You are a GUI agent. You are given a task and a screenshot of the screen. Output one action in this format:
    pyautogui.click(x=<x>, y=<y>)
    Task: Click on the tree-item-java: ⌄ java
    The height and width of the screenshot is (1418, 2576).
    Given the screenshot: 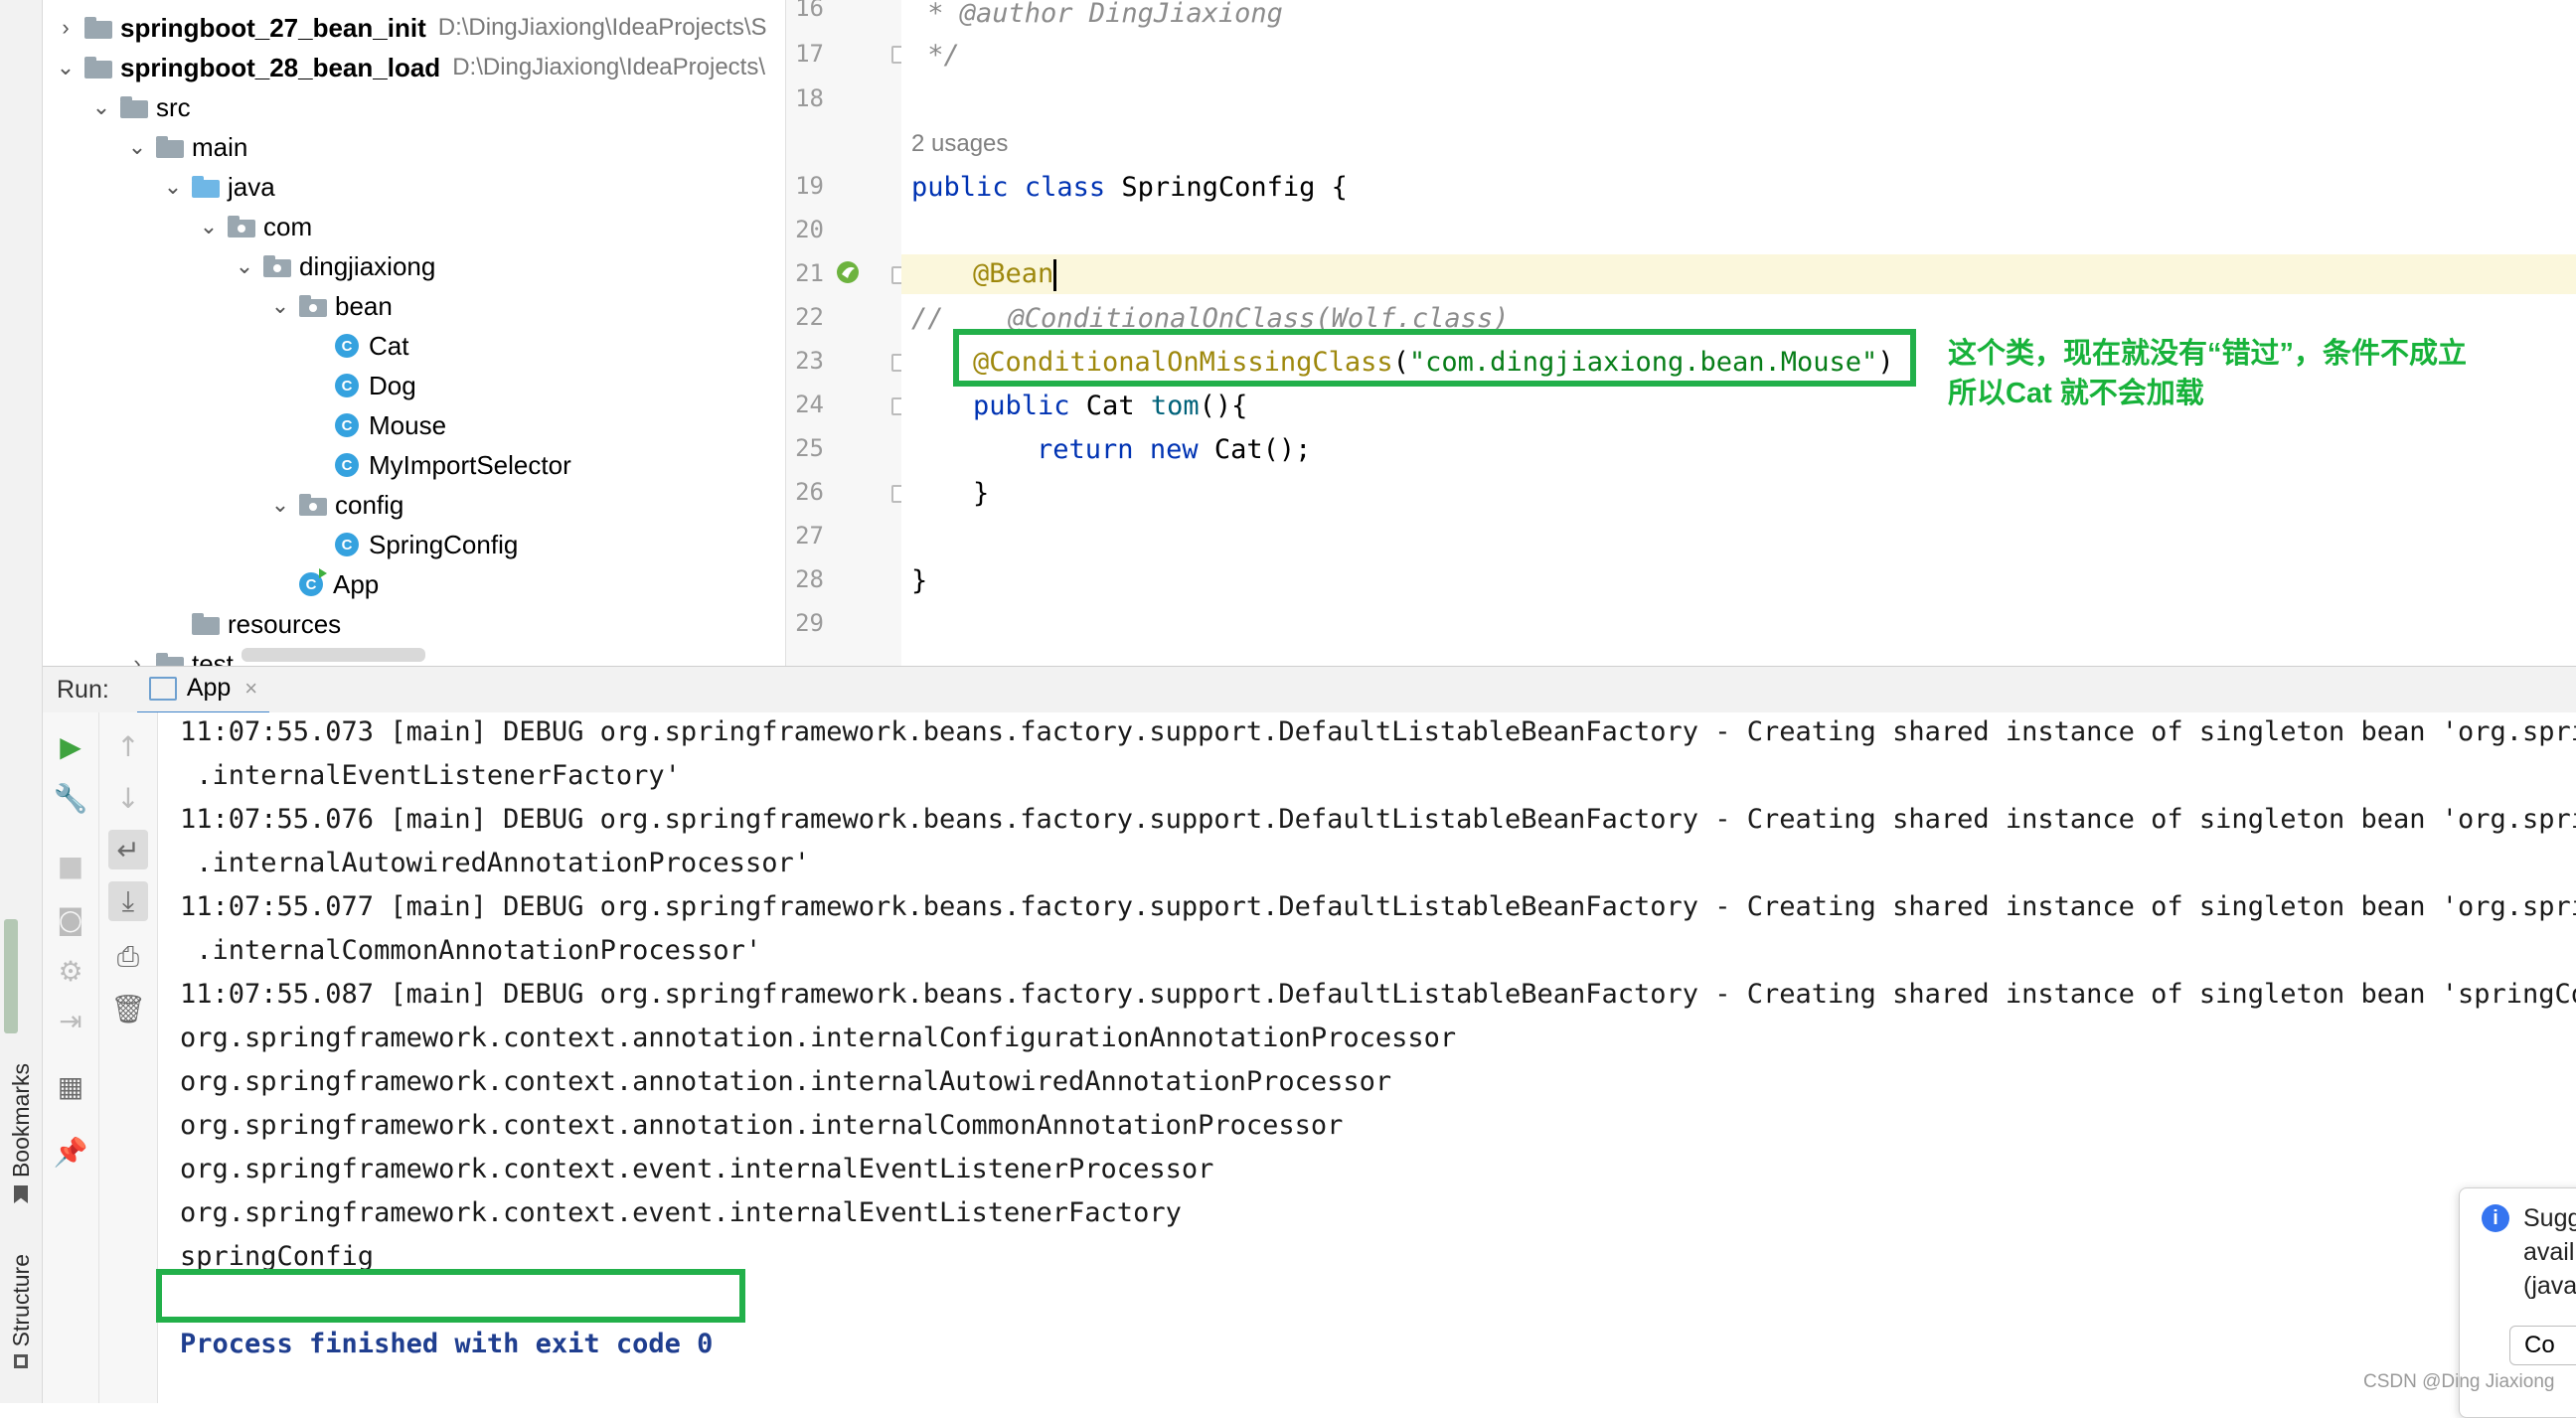 What is the action you would take?
    pyautogui.click(x=217, y=187)
    